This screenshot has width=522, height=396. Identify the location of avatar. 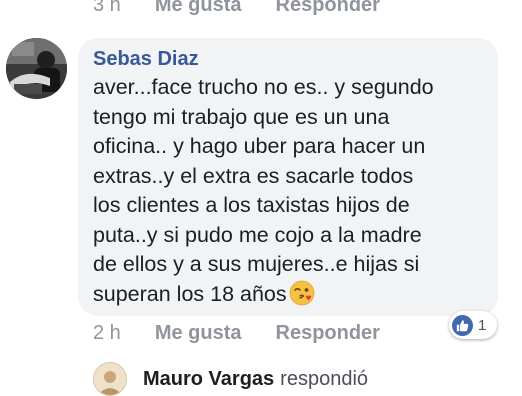
(36, 68).